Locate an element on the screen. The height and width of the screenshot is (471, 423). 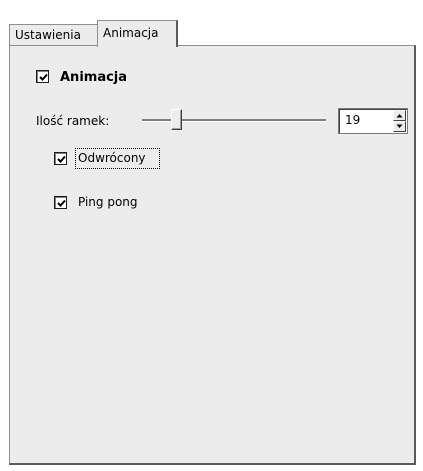
reversed-checkbox-label: Odwrócony is located at coordinates (112, 158).